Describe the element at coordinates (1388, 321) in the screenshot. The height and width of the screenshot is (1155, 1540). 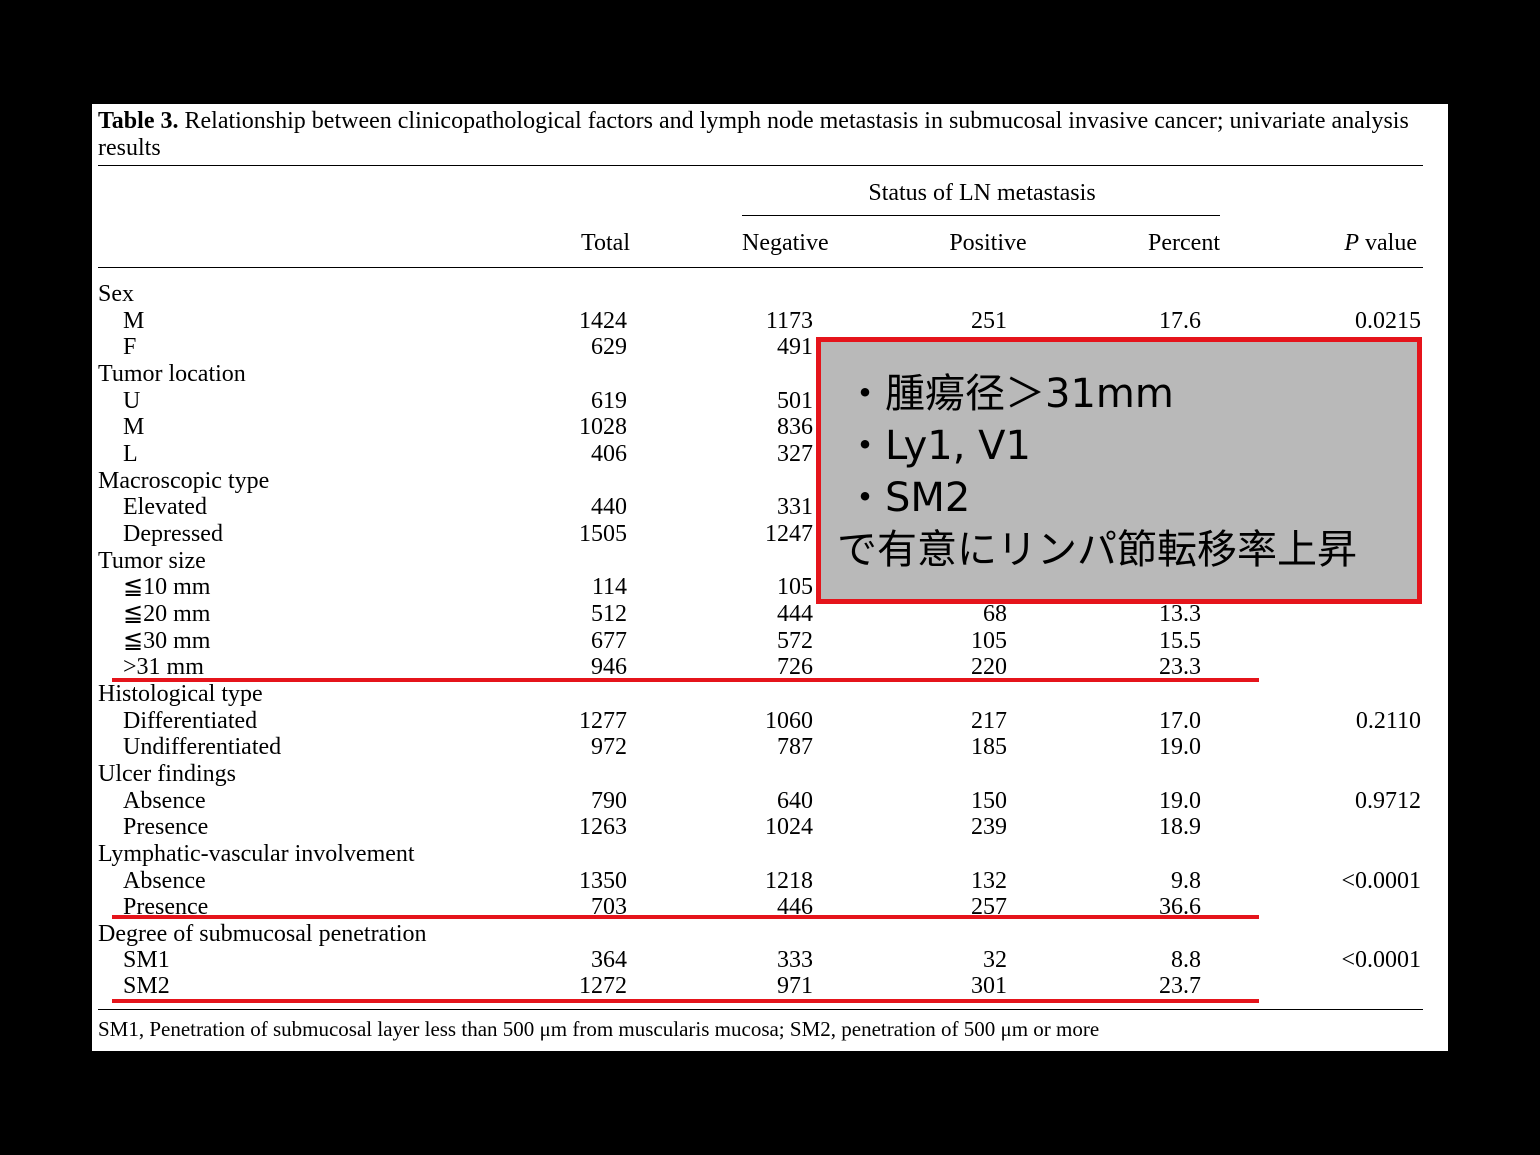
I see `cell-p: 0.0215` at that location.